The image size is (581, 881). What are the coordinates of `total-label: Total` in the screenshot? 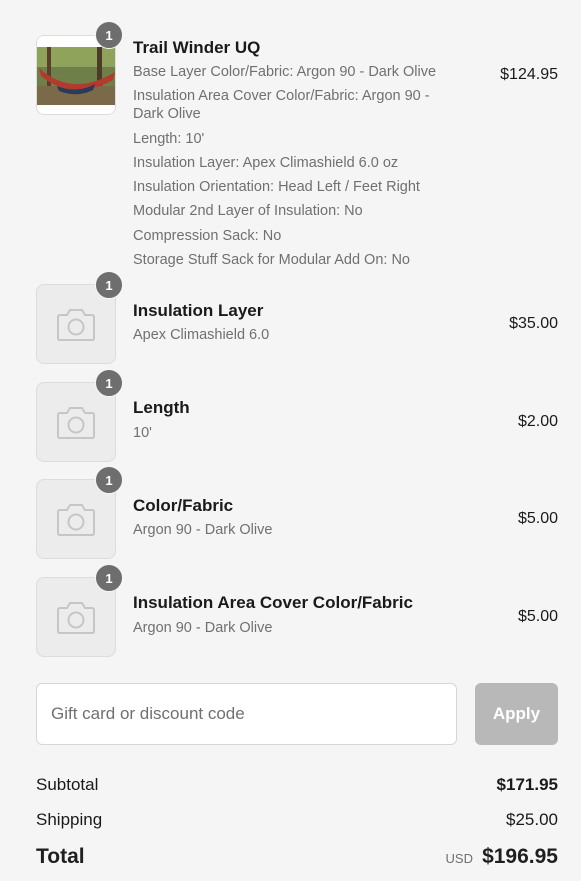 It's located at (60, 856).